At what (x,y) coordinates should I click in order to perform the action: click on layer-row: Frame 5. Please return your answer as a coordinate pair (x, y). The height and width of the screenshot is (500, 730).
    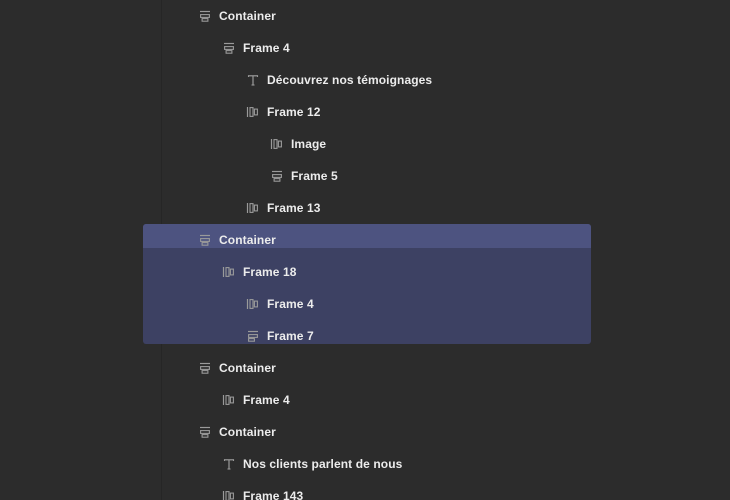
    Looking at the image, I should click on (365, 176).